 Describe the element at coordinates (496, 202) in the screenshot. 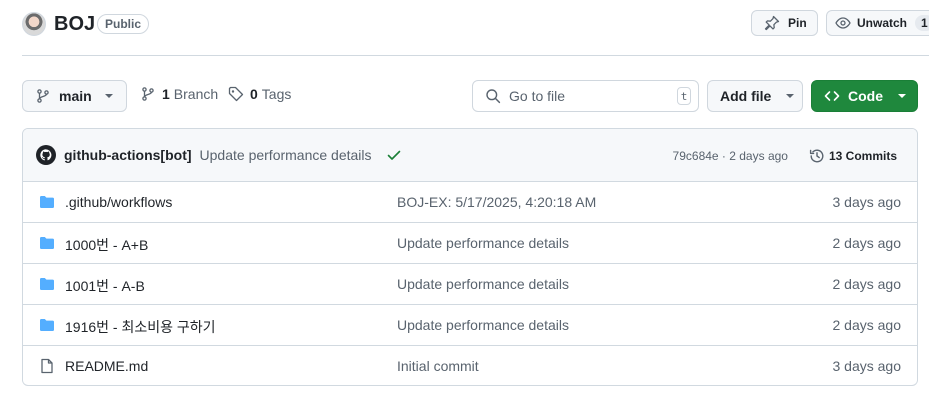

I see `file-commit-message: BOJ-EX: 5/17/2025, 4:20:18 AM` at that location.